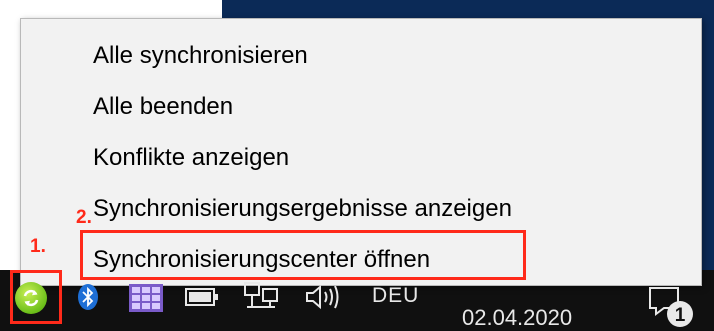 This screenshot has width=714, height=331. Describe the element at coordinates (88, 297) in the screenshot. I see `bluetooth-icon` at that location.